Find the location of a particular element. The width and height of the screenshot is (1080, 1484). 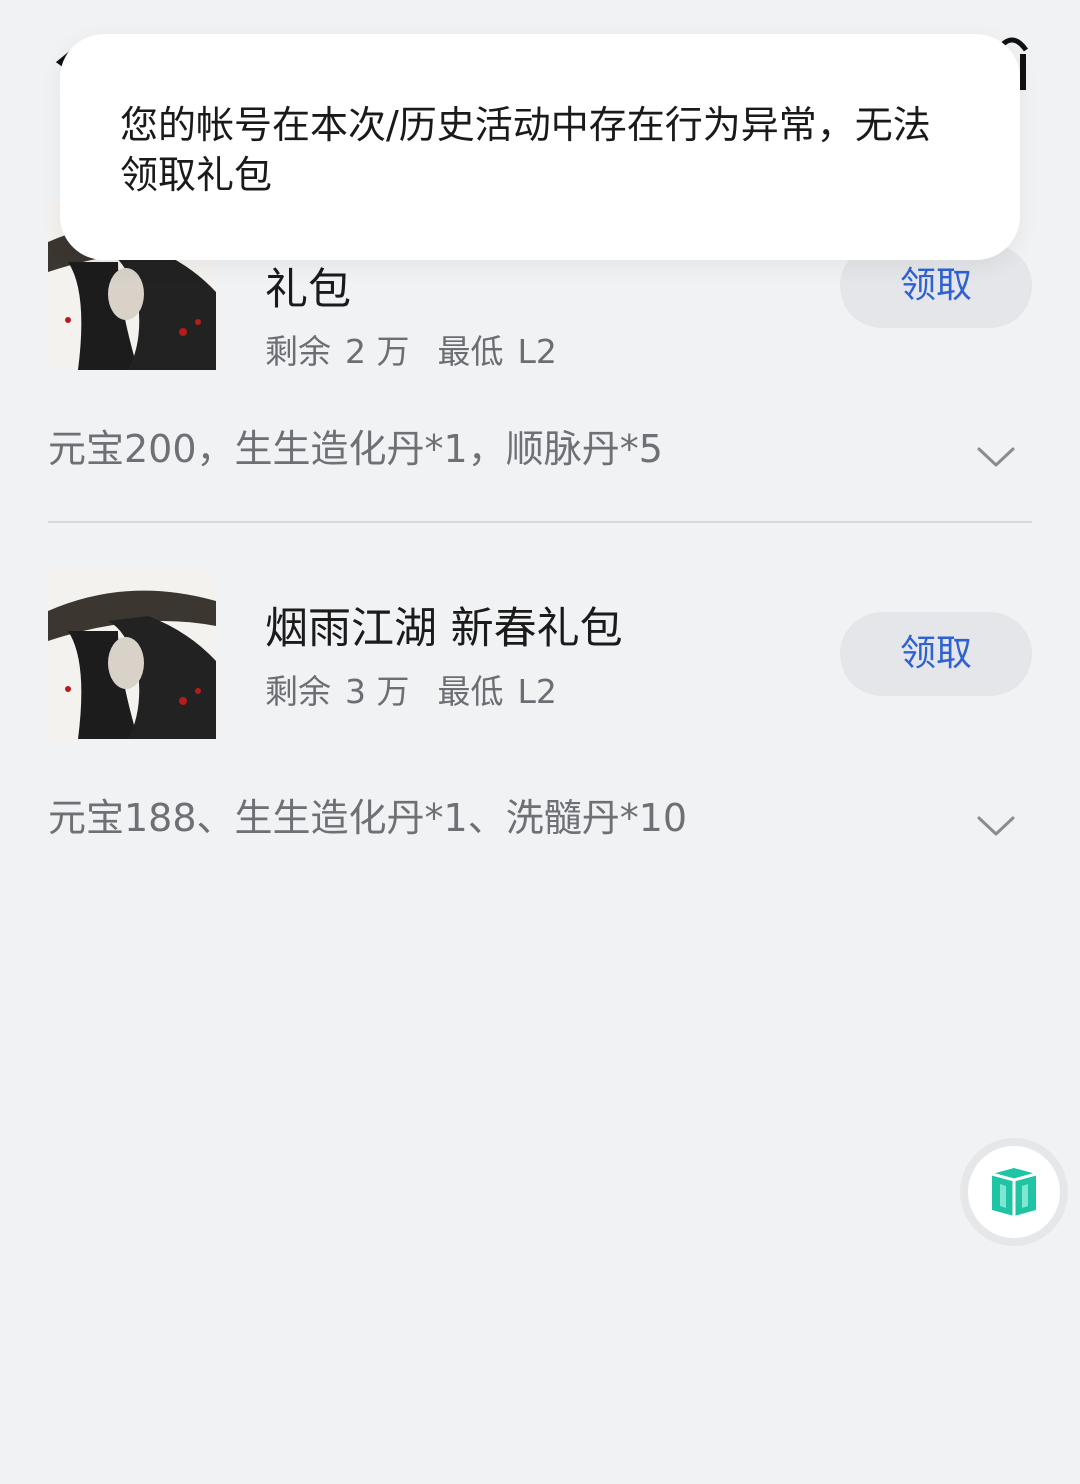

cube-icon is located at coordinates (1014, 1192).